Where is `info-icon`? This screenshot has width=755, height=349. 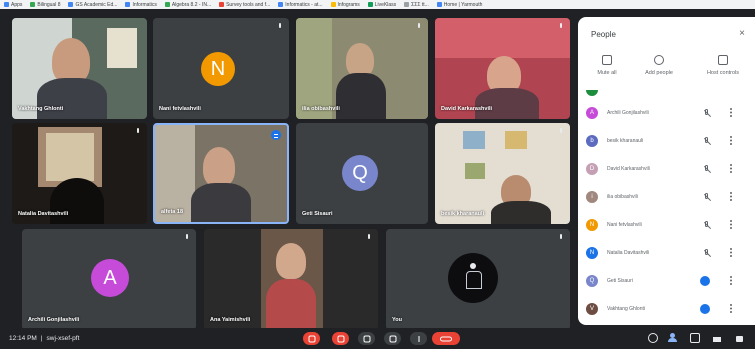 info-icon is located at coordinates (653, 338).